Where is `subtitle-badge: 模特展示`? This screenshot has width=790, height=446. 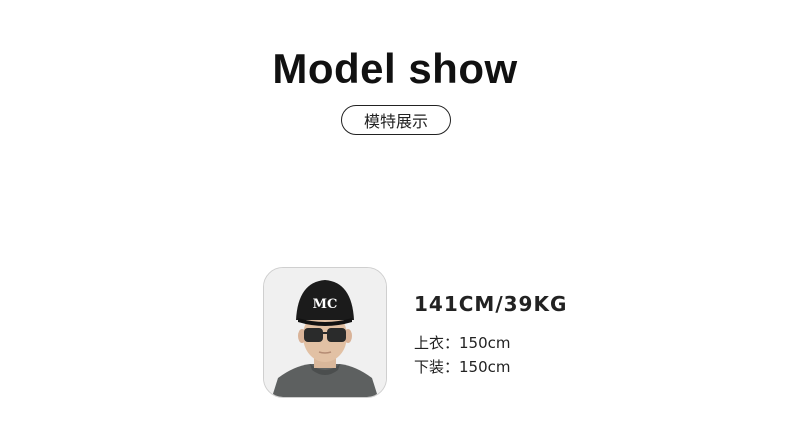
subtitle-badge: 模特展示 is located at coordinates (396, 120).